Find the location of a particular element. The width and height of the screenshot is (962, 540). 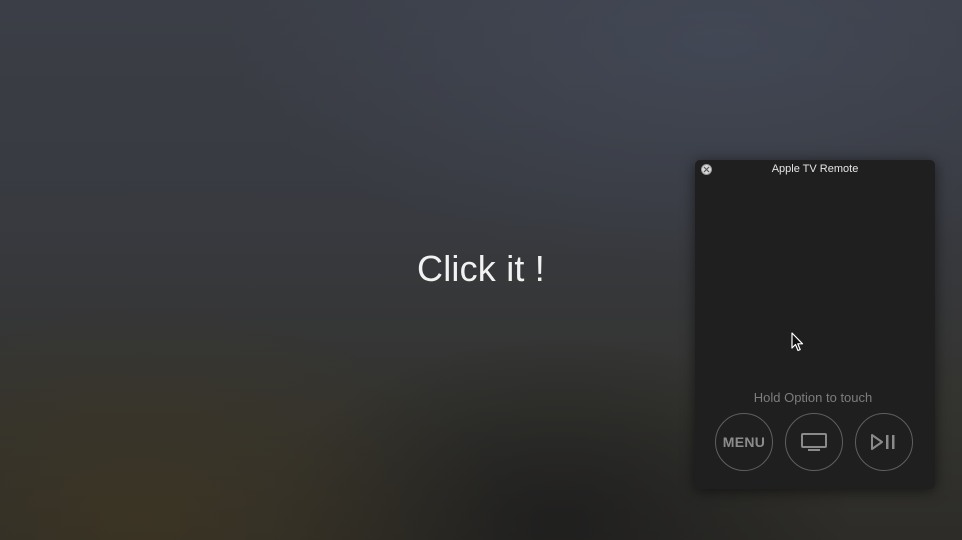

menu-button-label: MENU is located at coordinates (744, 442).